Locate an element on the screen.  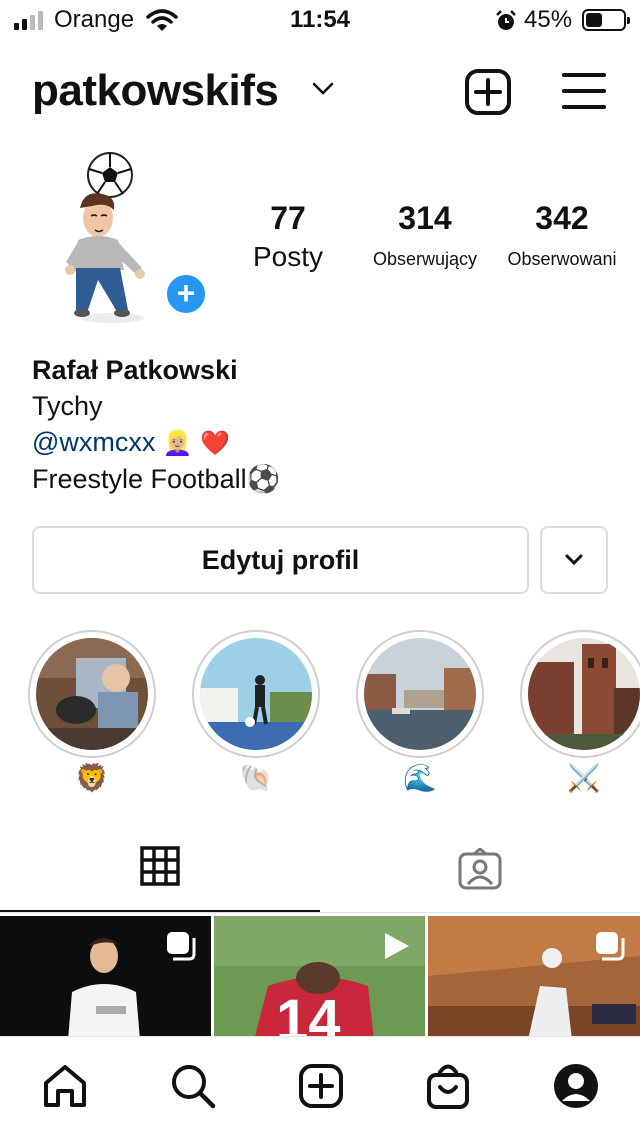
mention-emoji: 👱🏼‍♀️ ❤️ is located at coordinates (196, 443).